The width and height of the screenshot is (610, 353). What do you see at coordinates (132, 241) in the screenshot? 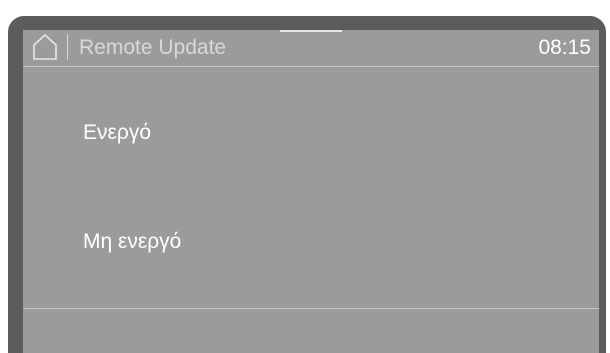
I see `option-disabled-label: Μη ενεργό` at bounding box center [132, 241].